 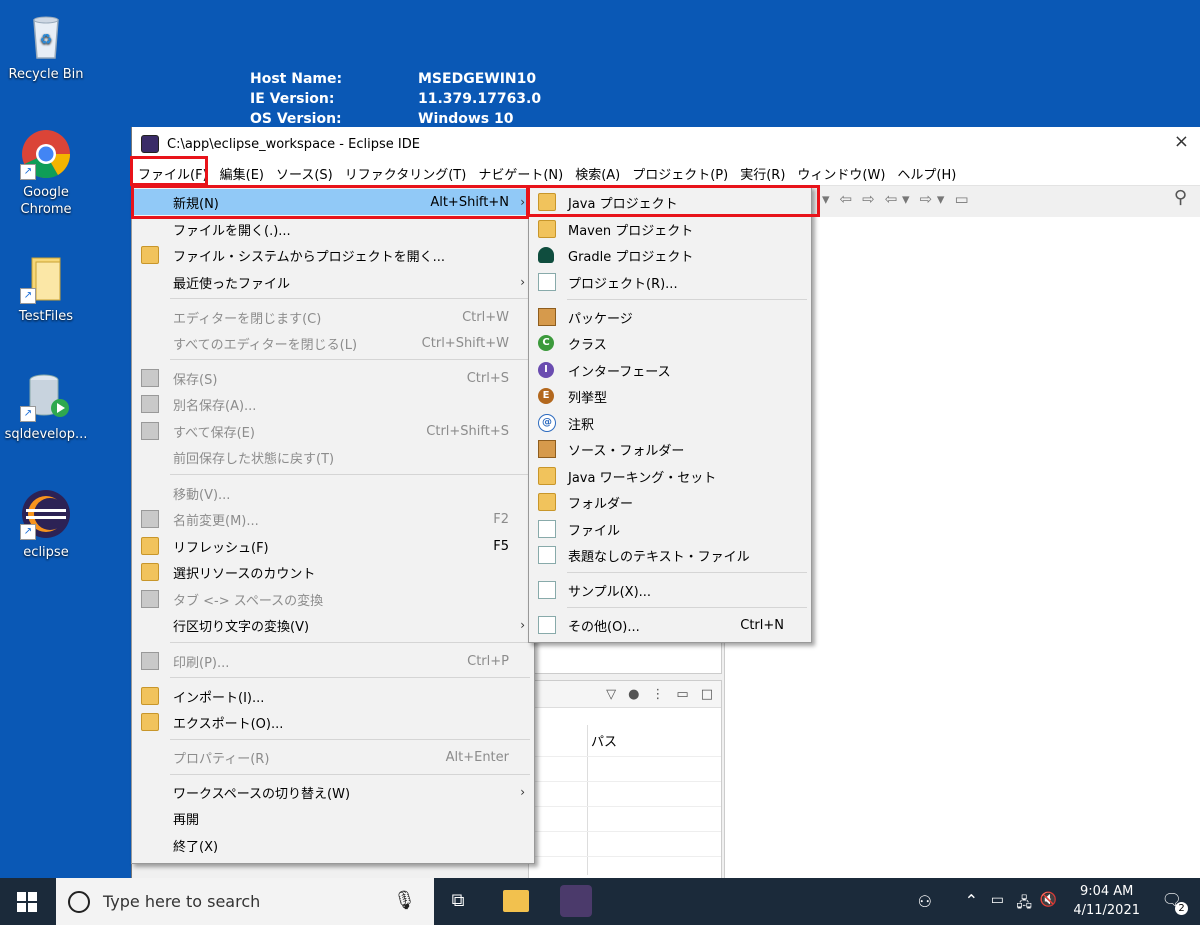 I want to click on forward-annotation-icon: ⇨, so click(x=868, y=199).